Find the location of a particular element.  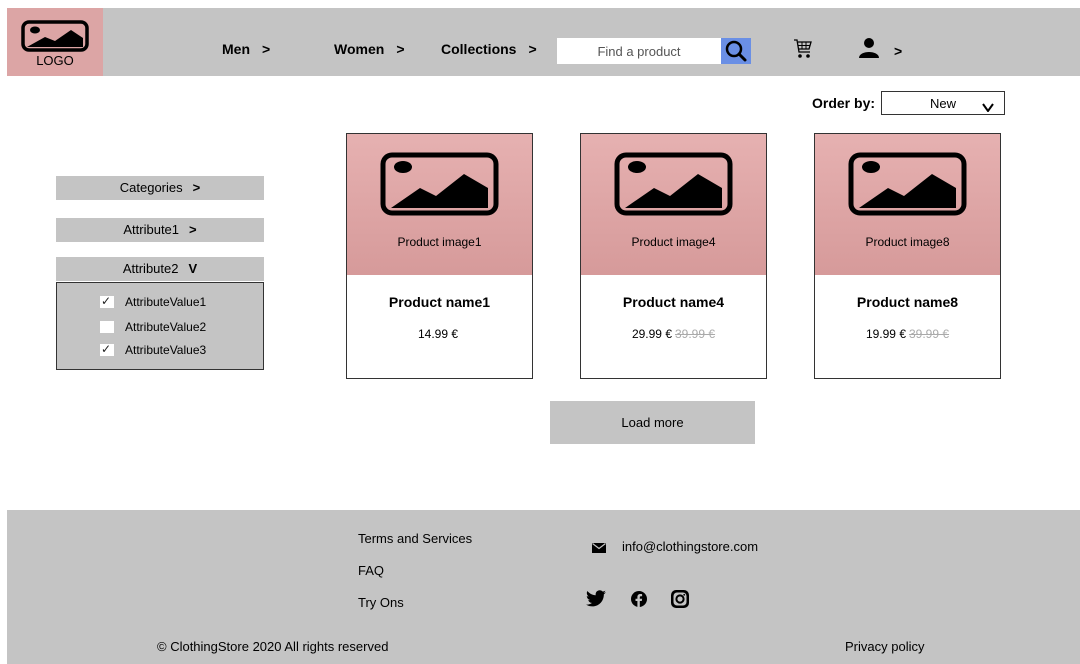

product-price-block: 19.99 €39.99 € is located at coordinates (907, 334).